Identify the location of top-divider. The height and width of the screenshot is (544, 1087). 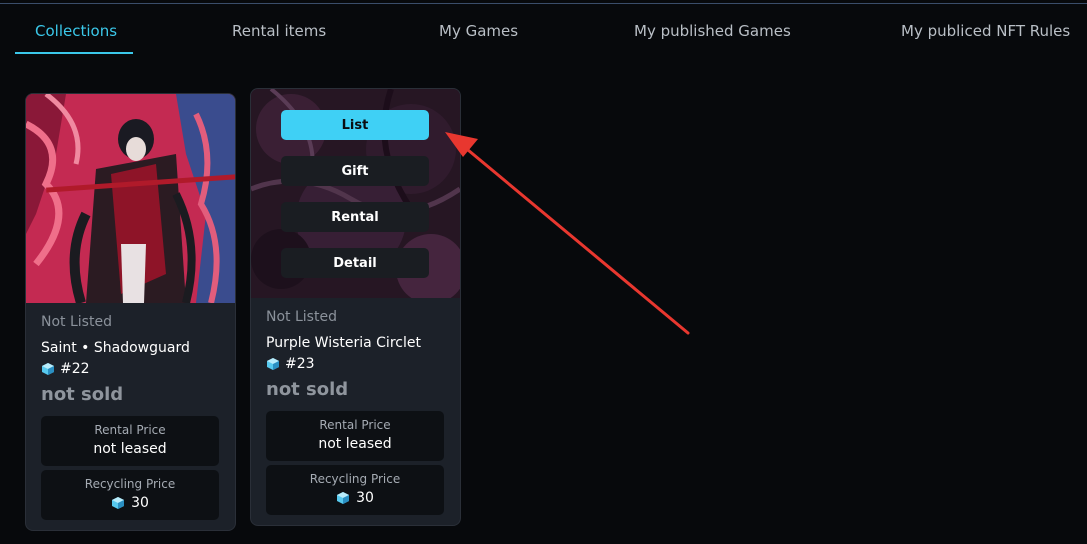
(543, 3).